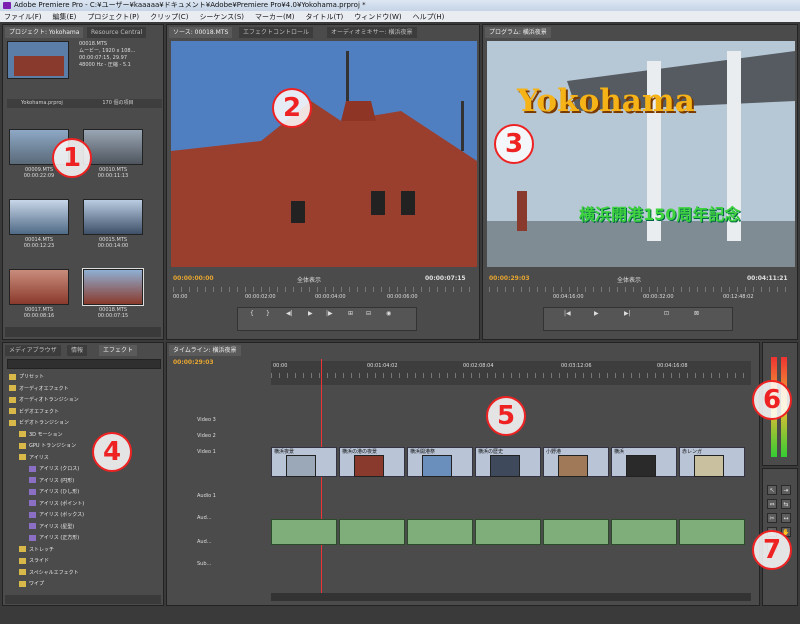 The height and width of the screenshot is (624, 800). What do you see at coordinates (304, 462) in the screenshot?
I see `video-clip: 横浜夜景` at bounding box center [304, 462].